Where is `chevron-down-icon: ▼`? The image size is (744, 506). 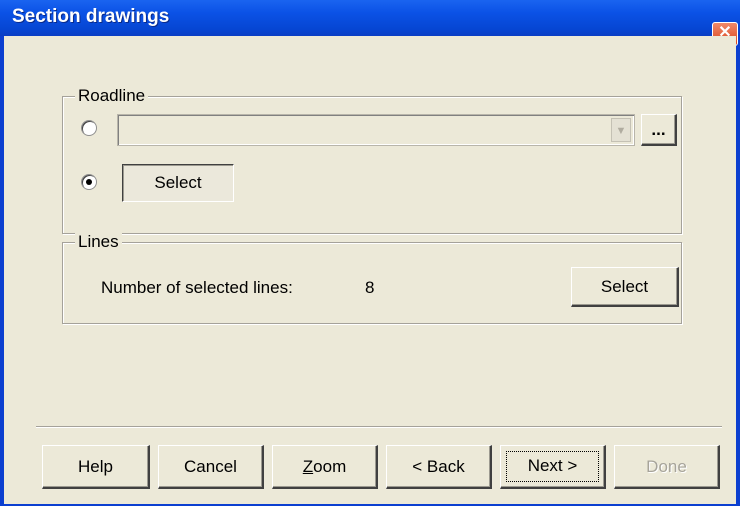 chevron-down-icon: ▼ is located at coordinates (621, 130).